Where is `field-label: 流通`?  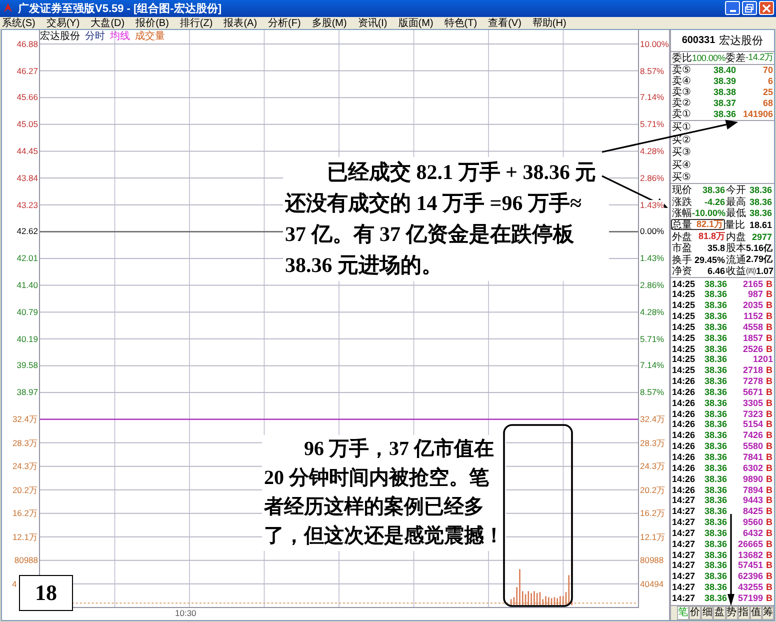
field-label: 流通 is located at coordinates (736, 260).